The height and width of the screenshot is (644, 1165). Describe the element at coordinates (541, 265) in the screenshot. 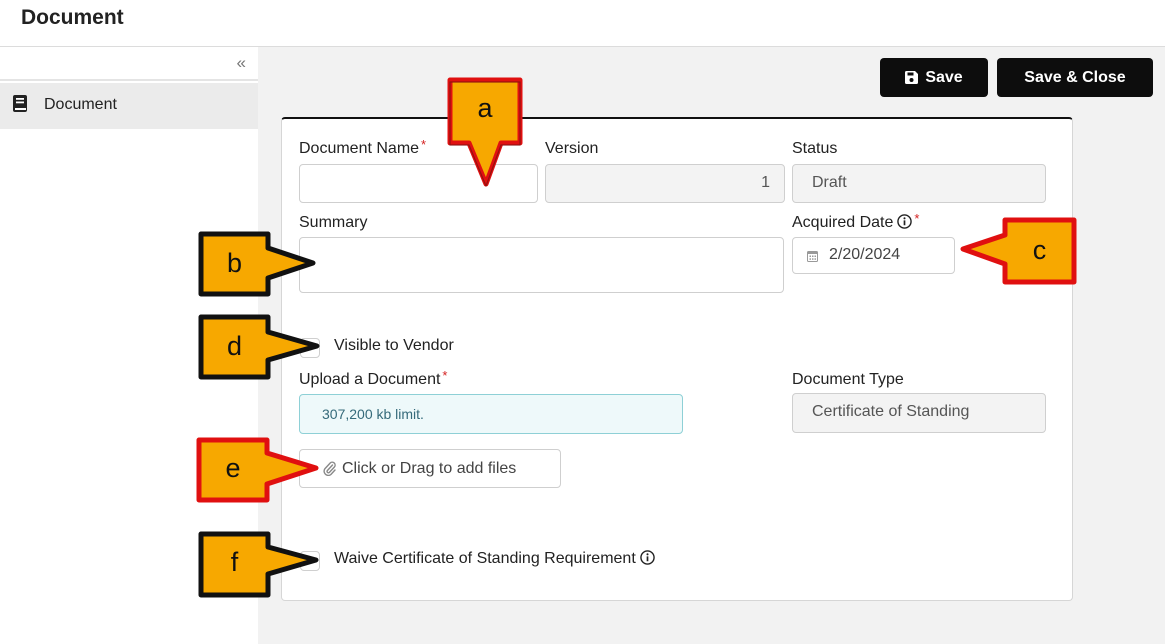

I see `summary-input` at that location.